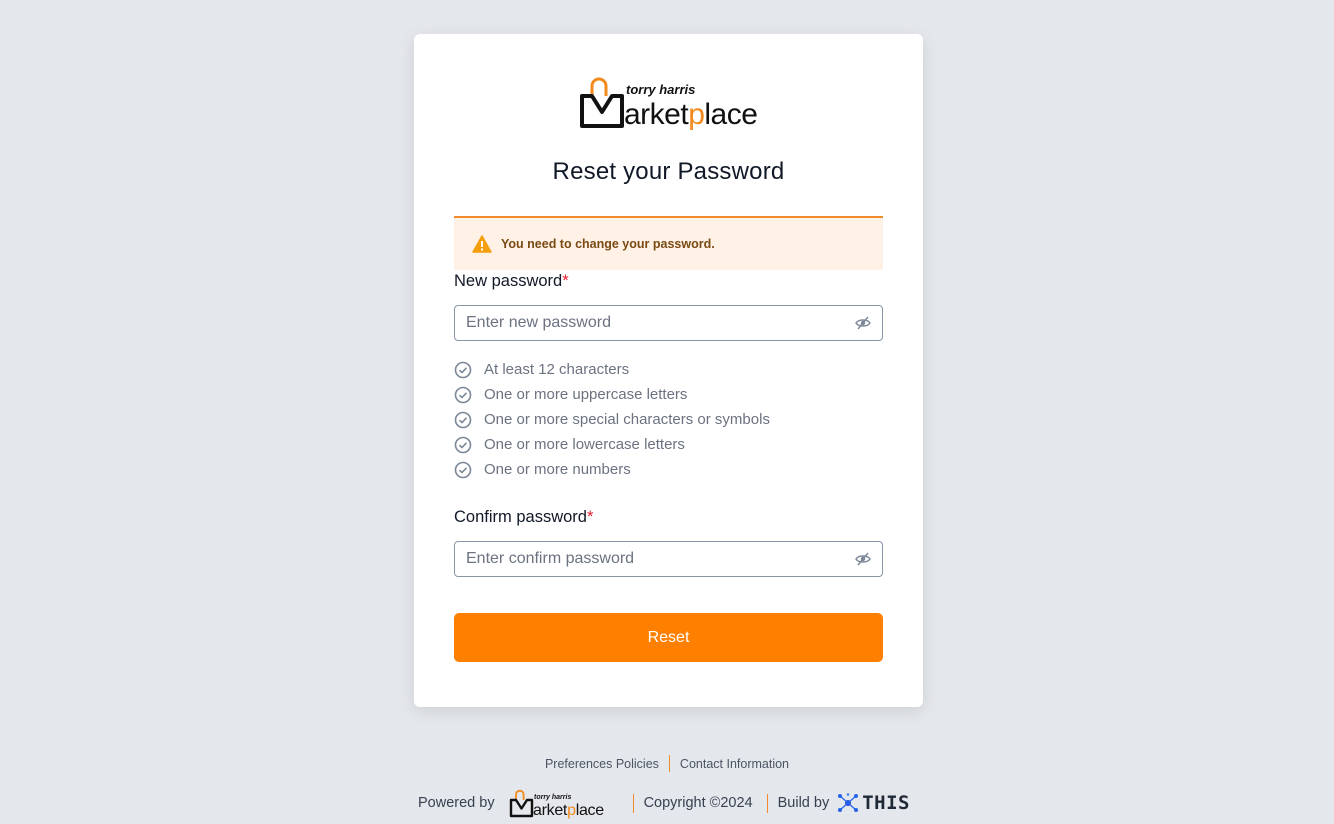 This screenshot has width=1334, height=824. I want to click on rule-text: One or more numbers, so click(557, 469).